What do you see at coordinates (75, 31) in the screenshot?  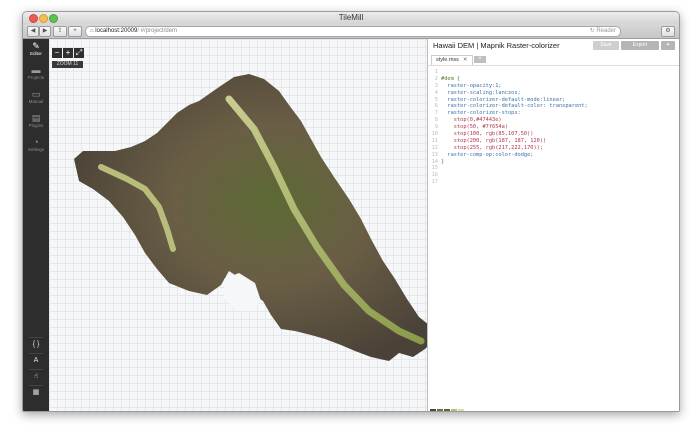 I see `add-tab-icon: +` at bounding box center [75, 31].